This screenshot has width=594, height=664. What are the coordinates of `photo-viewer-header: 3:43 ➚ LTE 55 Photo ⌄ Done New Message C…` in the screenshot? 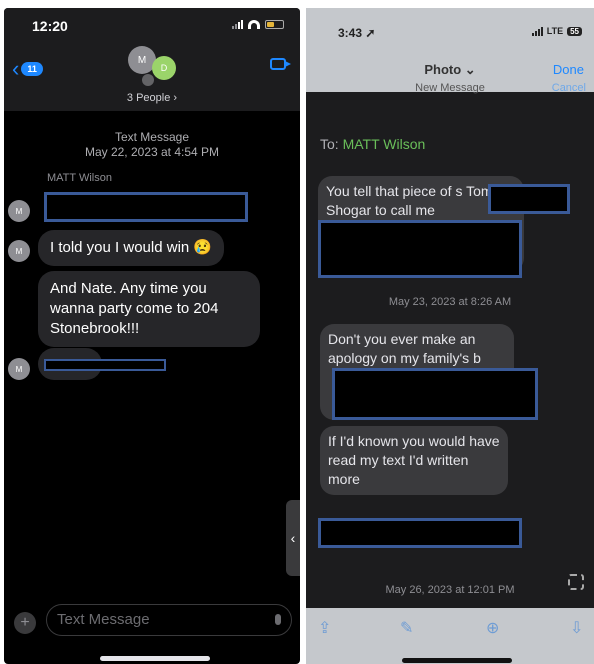 It's located at (450, 51).